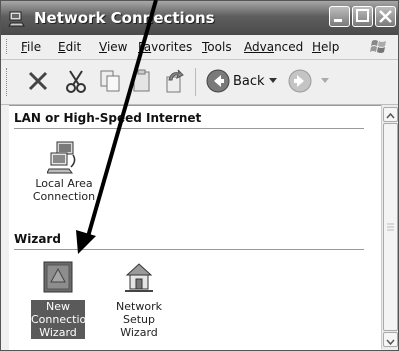 This screenshot has width=399, height=351. I want to click on group-header-wizard: Wizard, so click(37, 239).